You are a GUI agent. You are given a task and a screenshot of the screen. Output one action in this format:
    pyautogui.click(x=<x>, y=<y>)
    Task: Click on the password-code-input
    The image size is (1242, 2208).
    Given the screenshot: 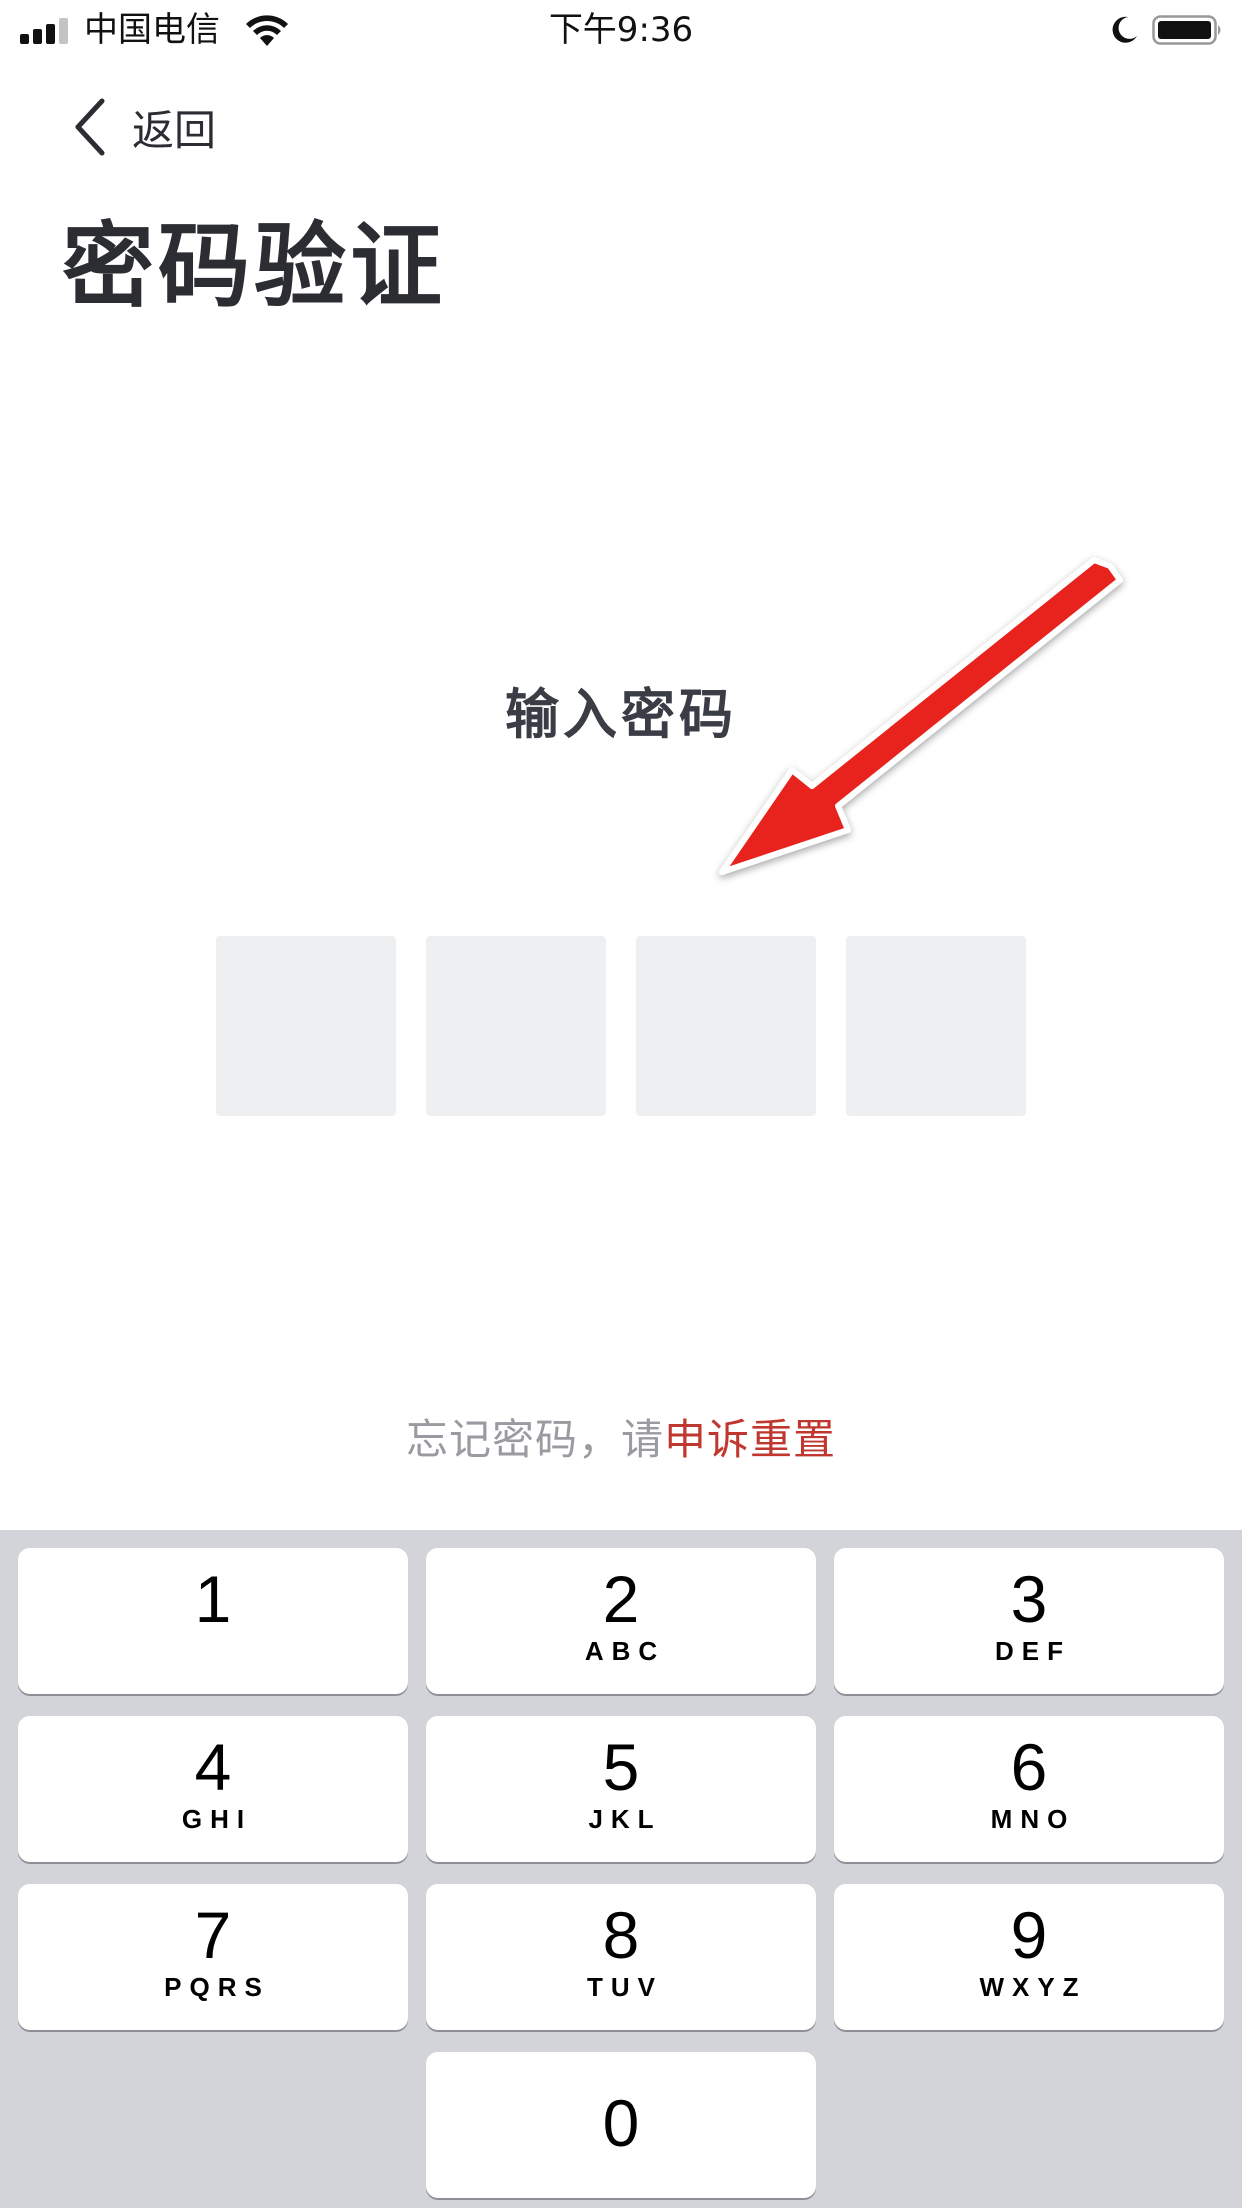 What is the action you would take?
    pyautogui.click(x=621, y=1026)
    